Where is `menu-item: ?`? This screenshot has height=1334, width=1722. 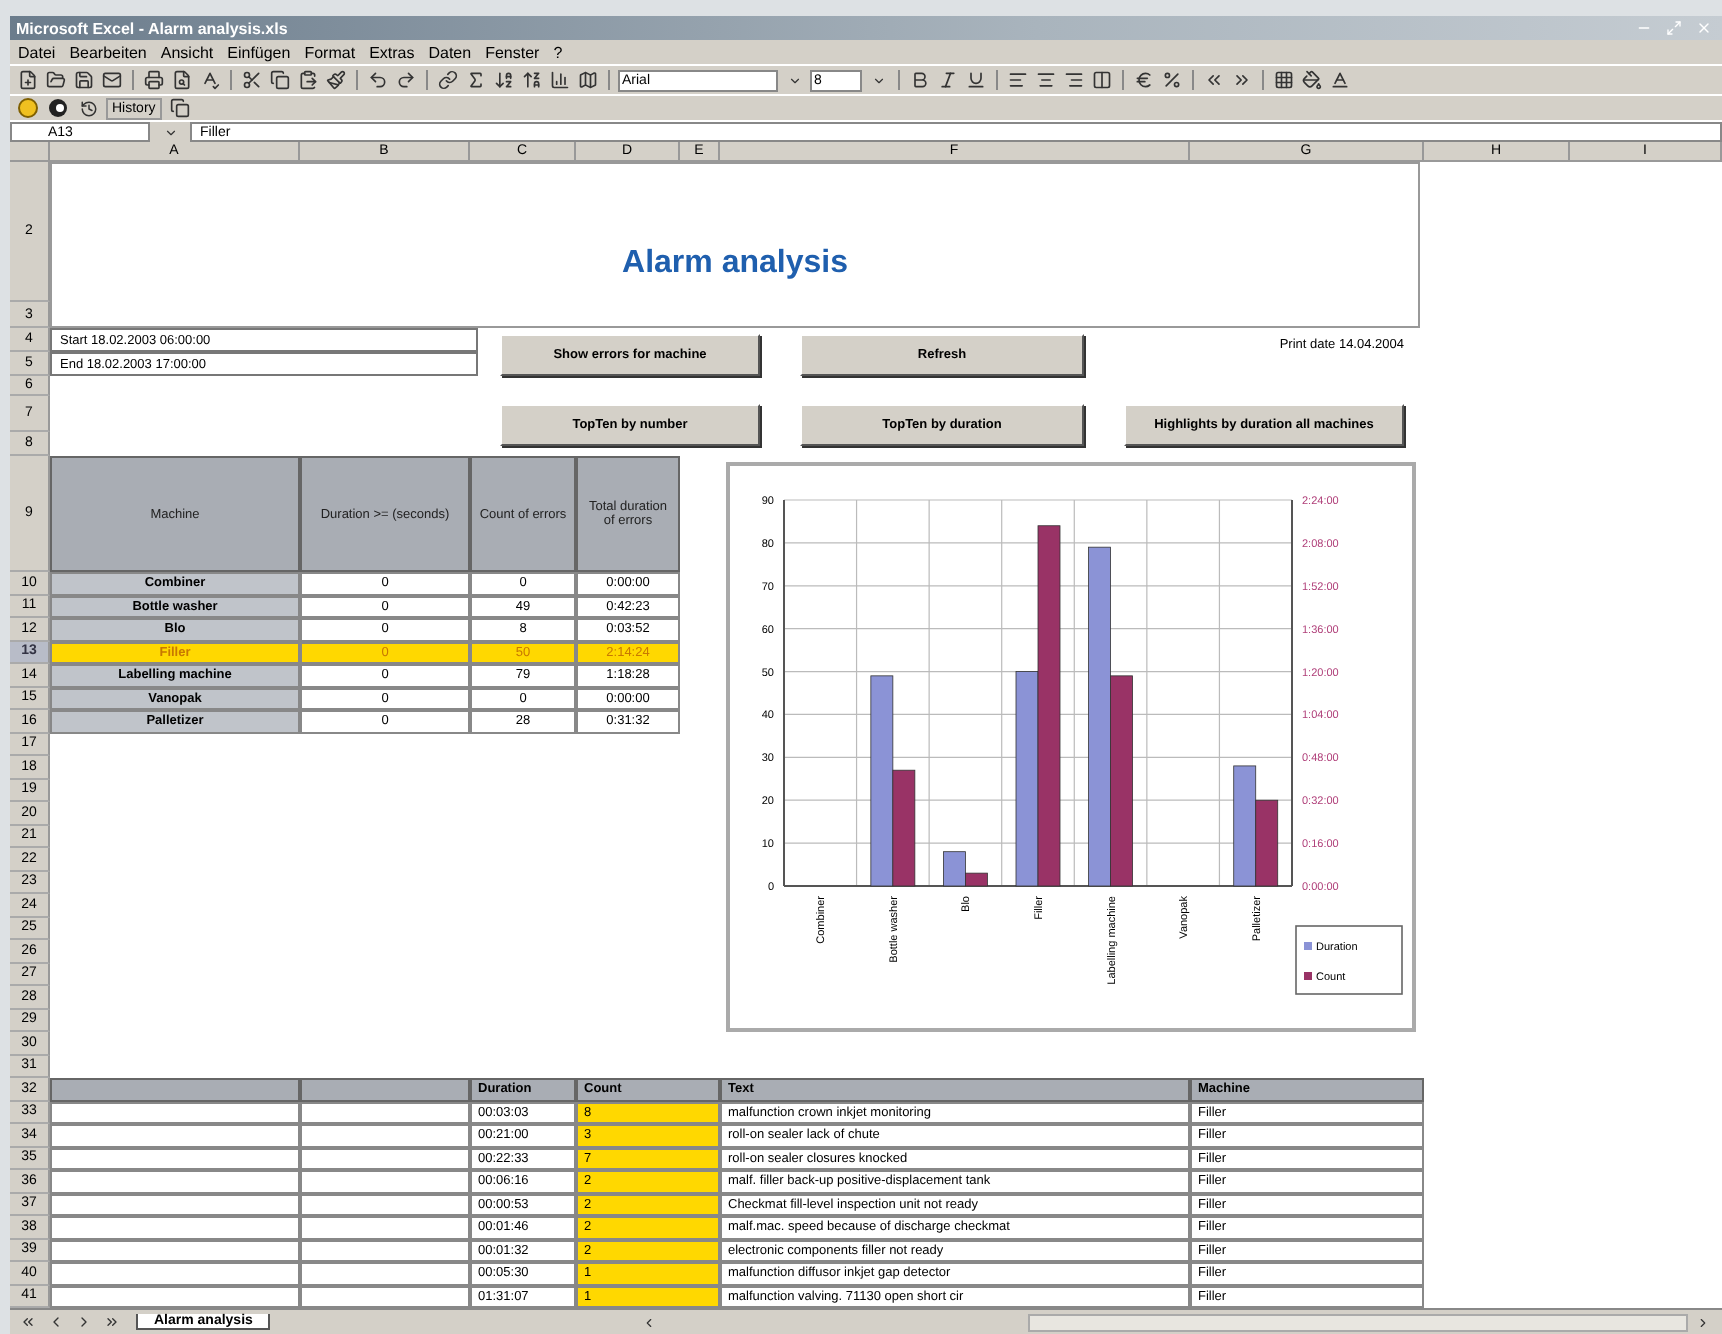 menu-item: ? is located at coordinates (558, 52).